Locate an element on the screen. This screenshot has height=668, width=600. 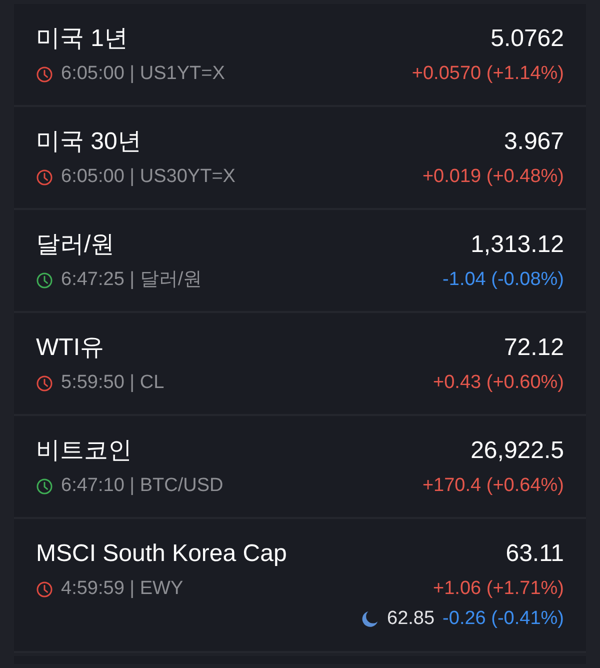
quote-name: 미국 30년 is located at coordinates (89, 142).